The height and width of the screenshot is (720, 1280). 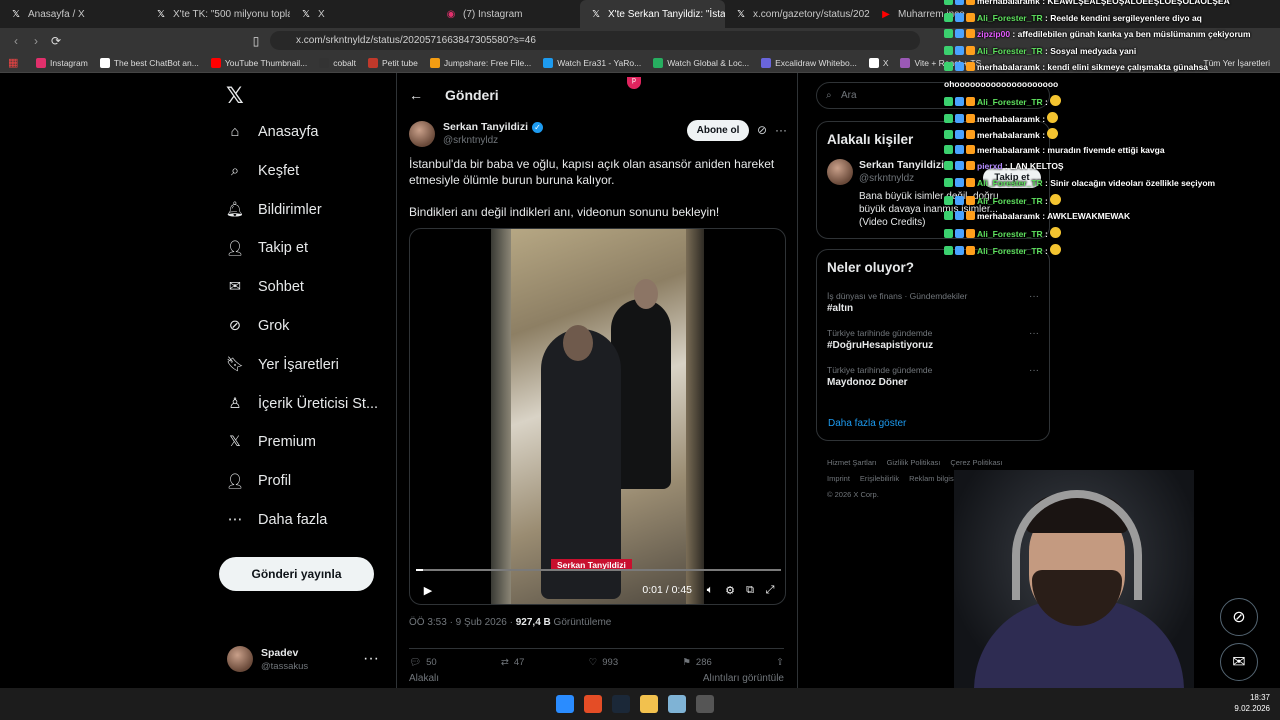 What do you see at coordinates (797, 14) in the screenshot?
I see `browser-tab: 𝕏x.com/gazetory/status/202028` at bounding box center [797, 14].